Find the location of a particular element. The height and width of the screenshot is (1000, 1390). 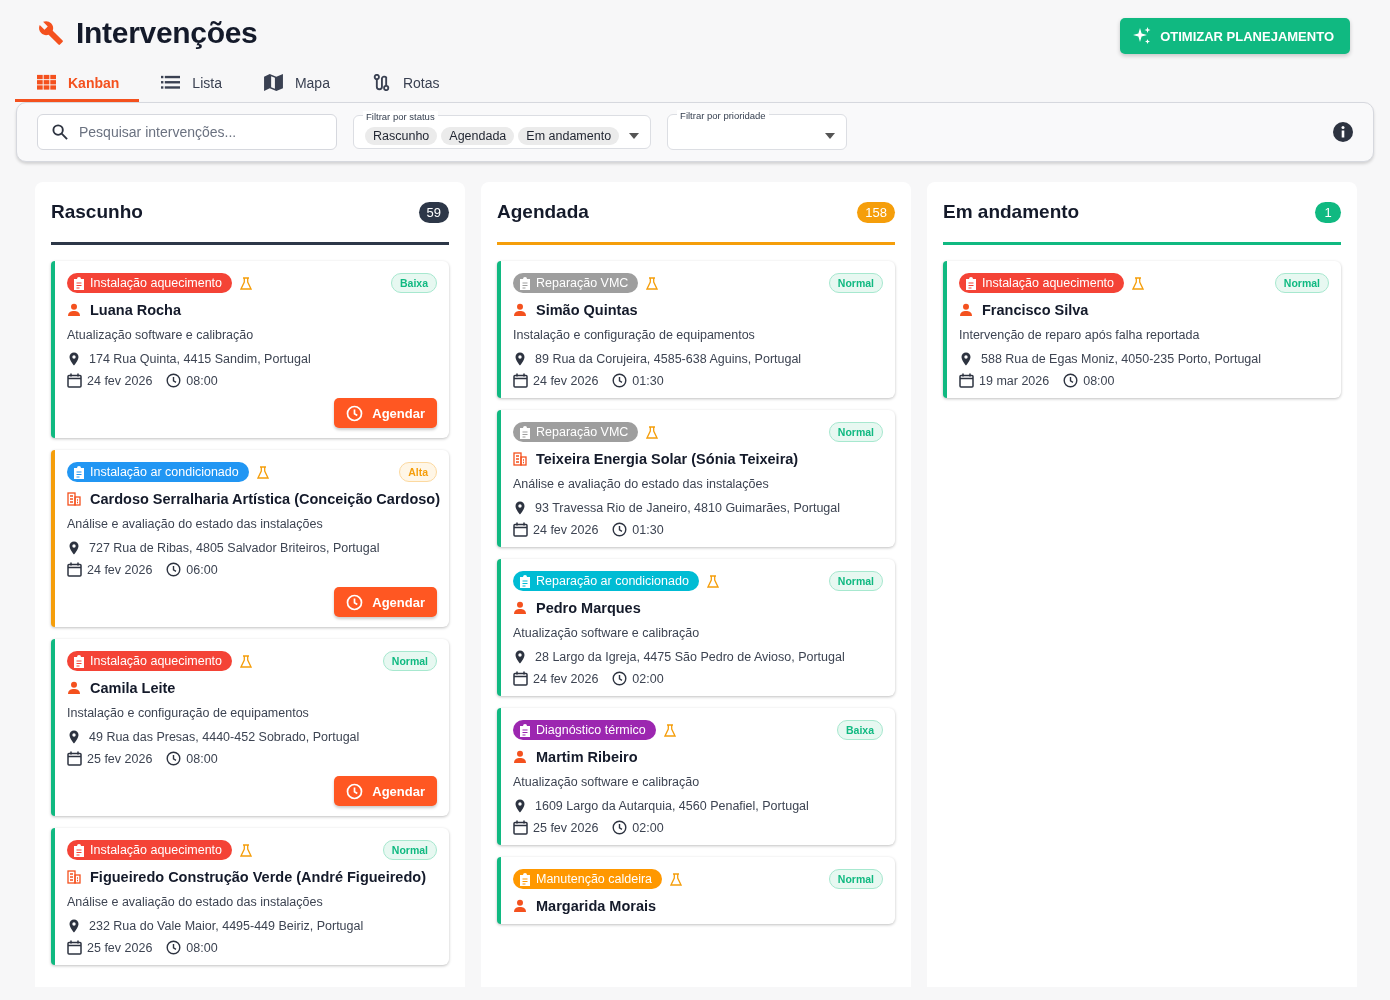

page-title: Intervenções is located at coordinates (167, 33).